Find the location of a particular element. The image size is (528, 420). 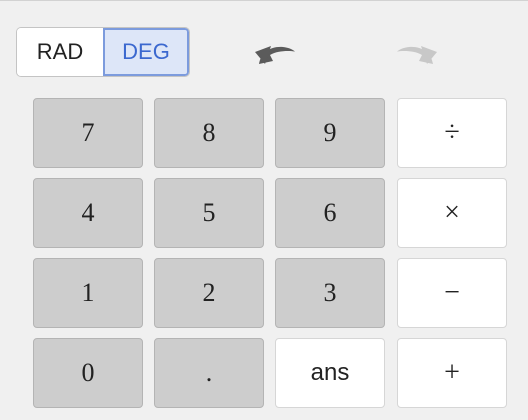

key-7: 7 is located at coordinates (88, 133).